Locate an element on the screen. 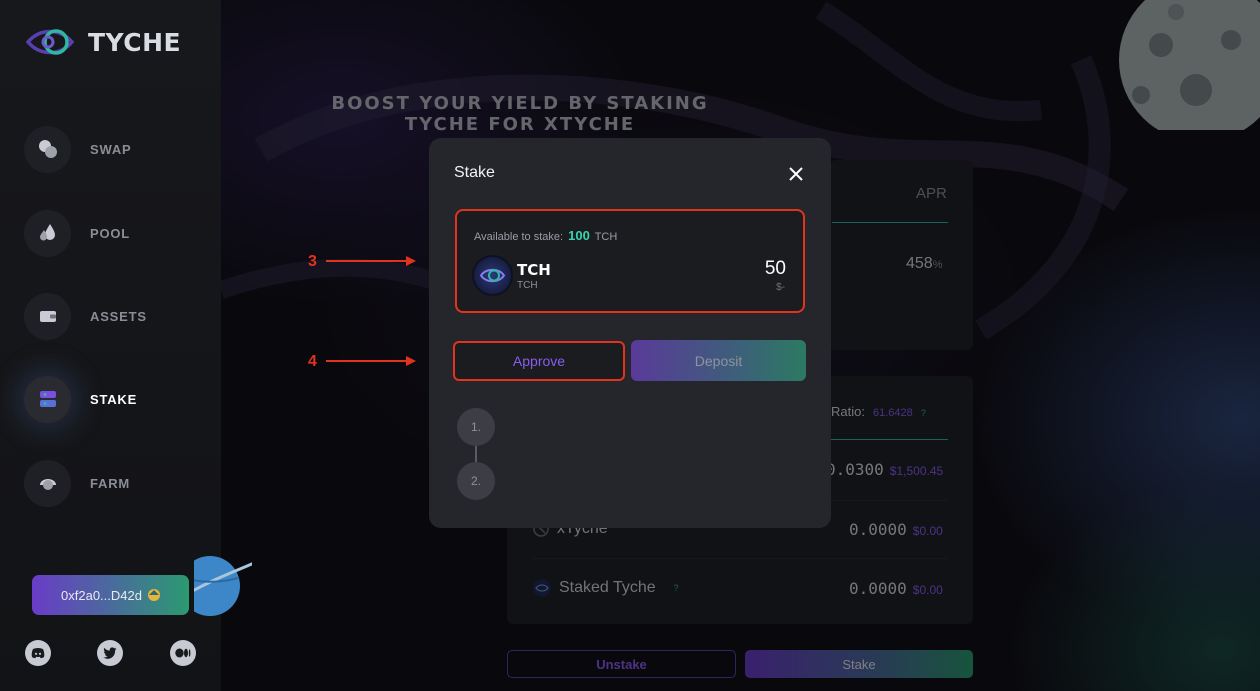 This screenshot has width=1260, height=691. brand-name: TYCHE is located at coordinates (135, 42).